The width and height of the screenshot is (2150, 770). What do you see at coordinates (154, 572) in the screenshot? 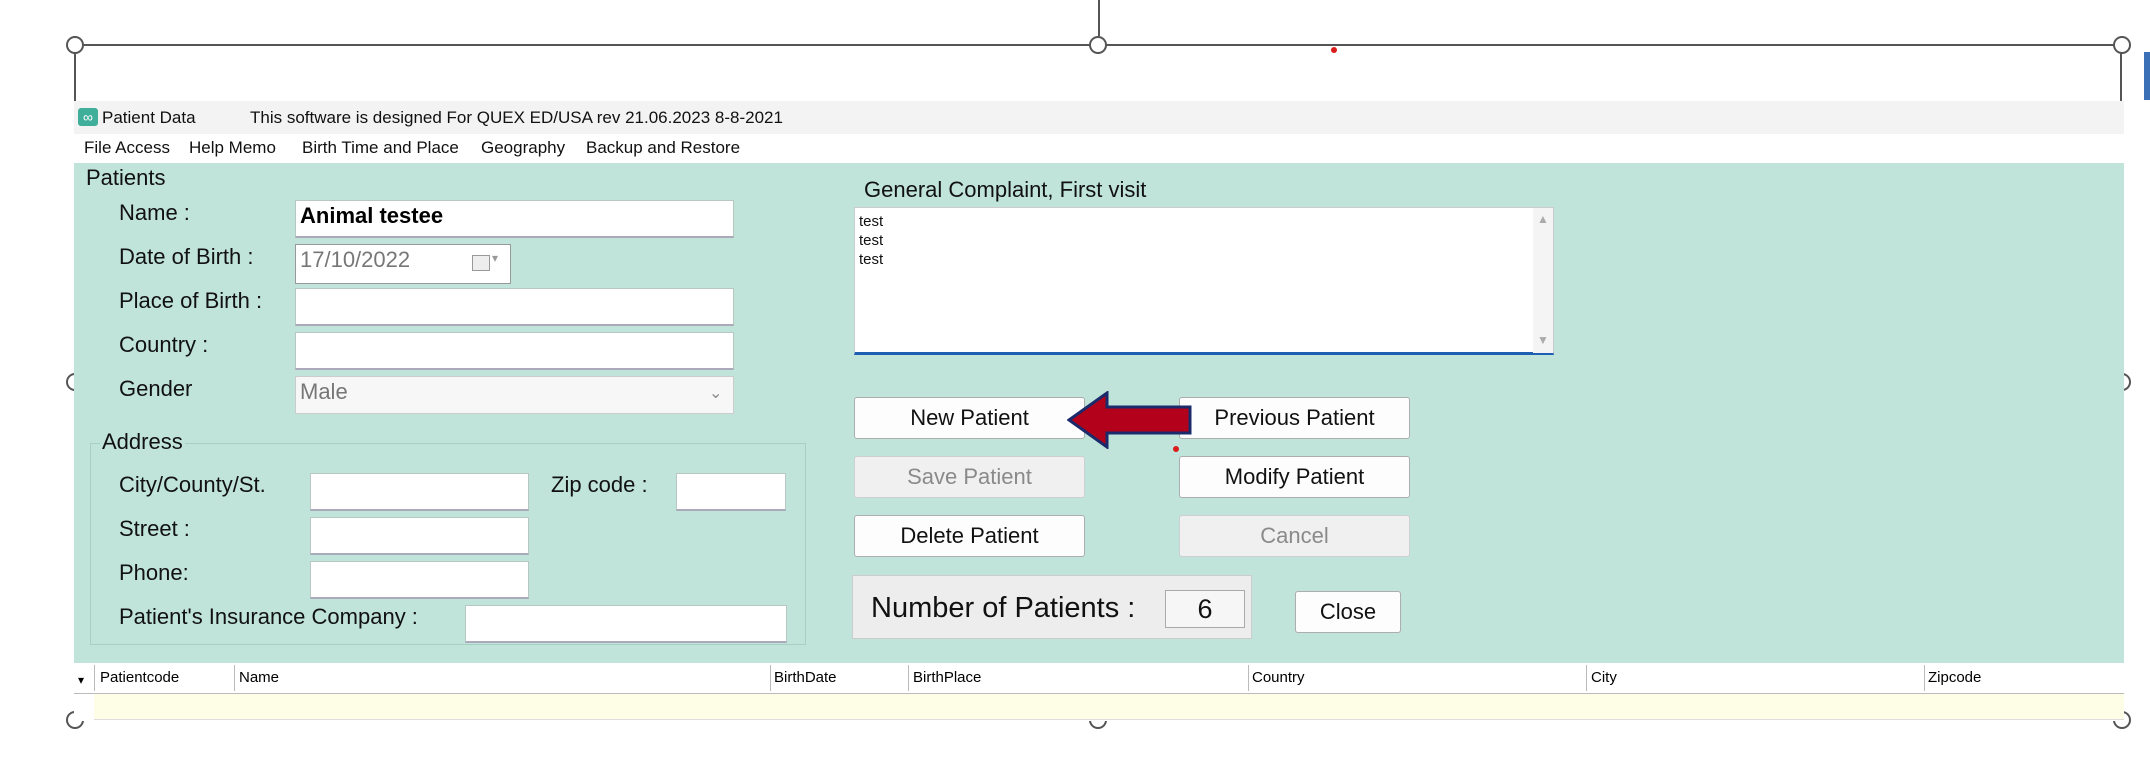
I see `phone-label: Phone:` at bounding box center [154, 572].